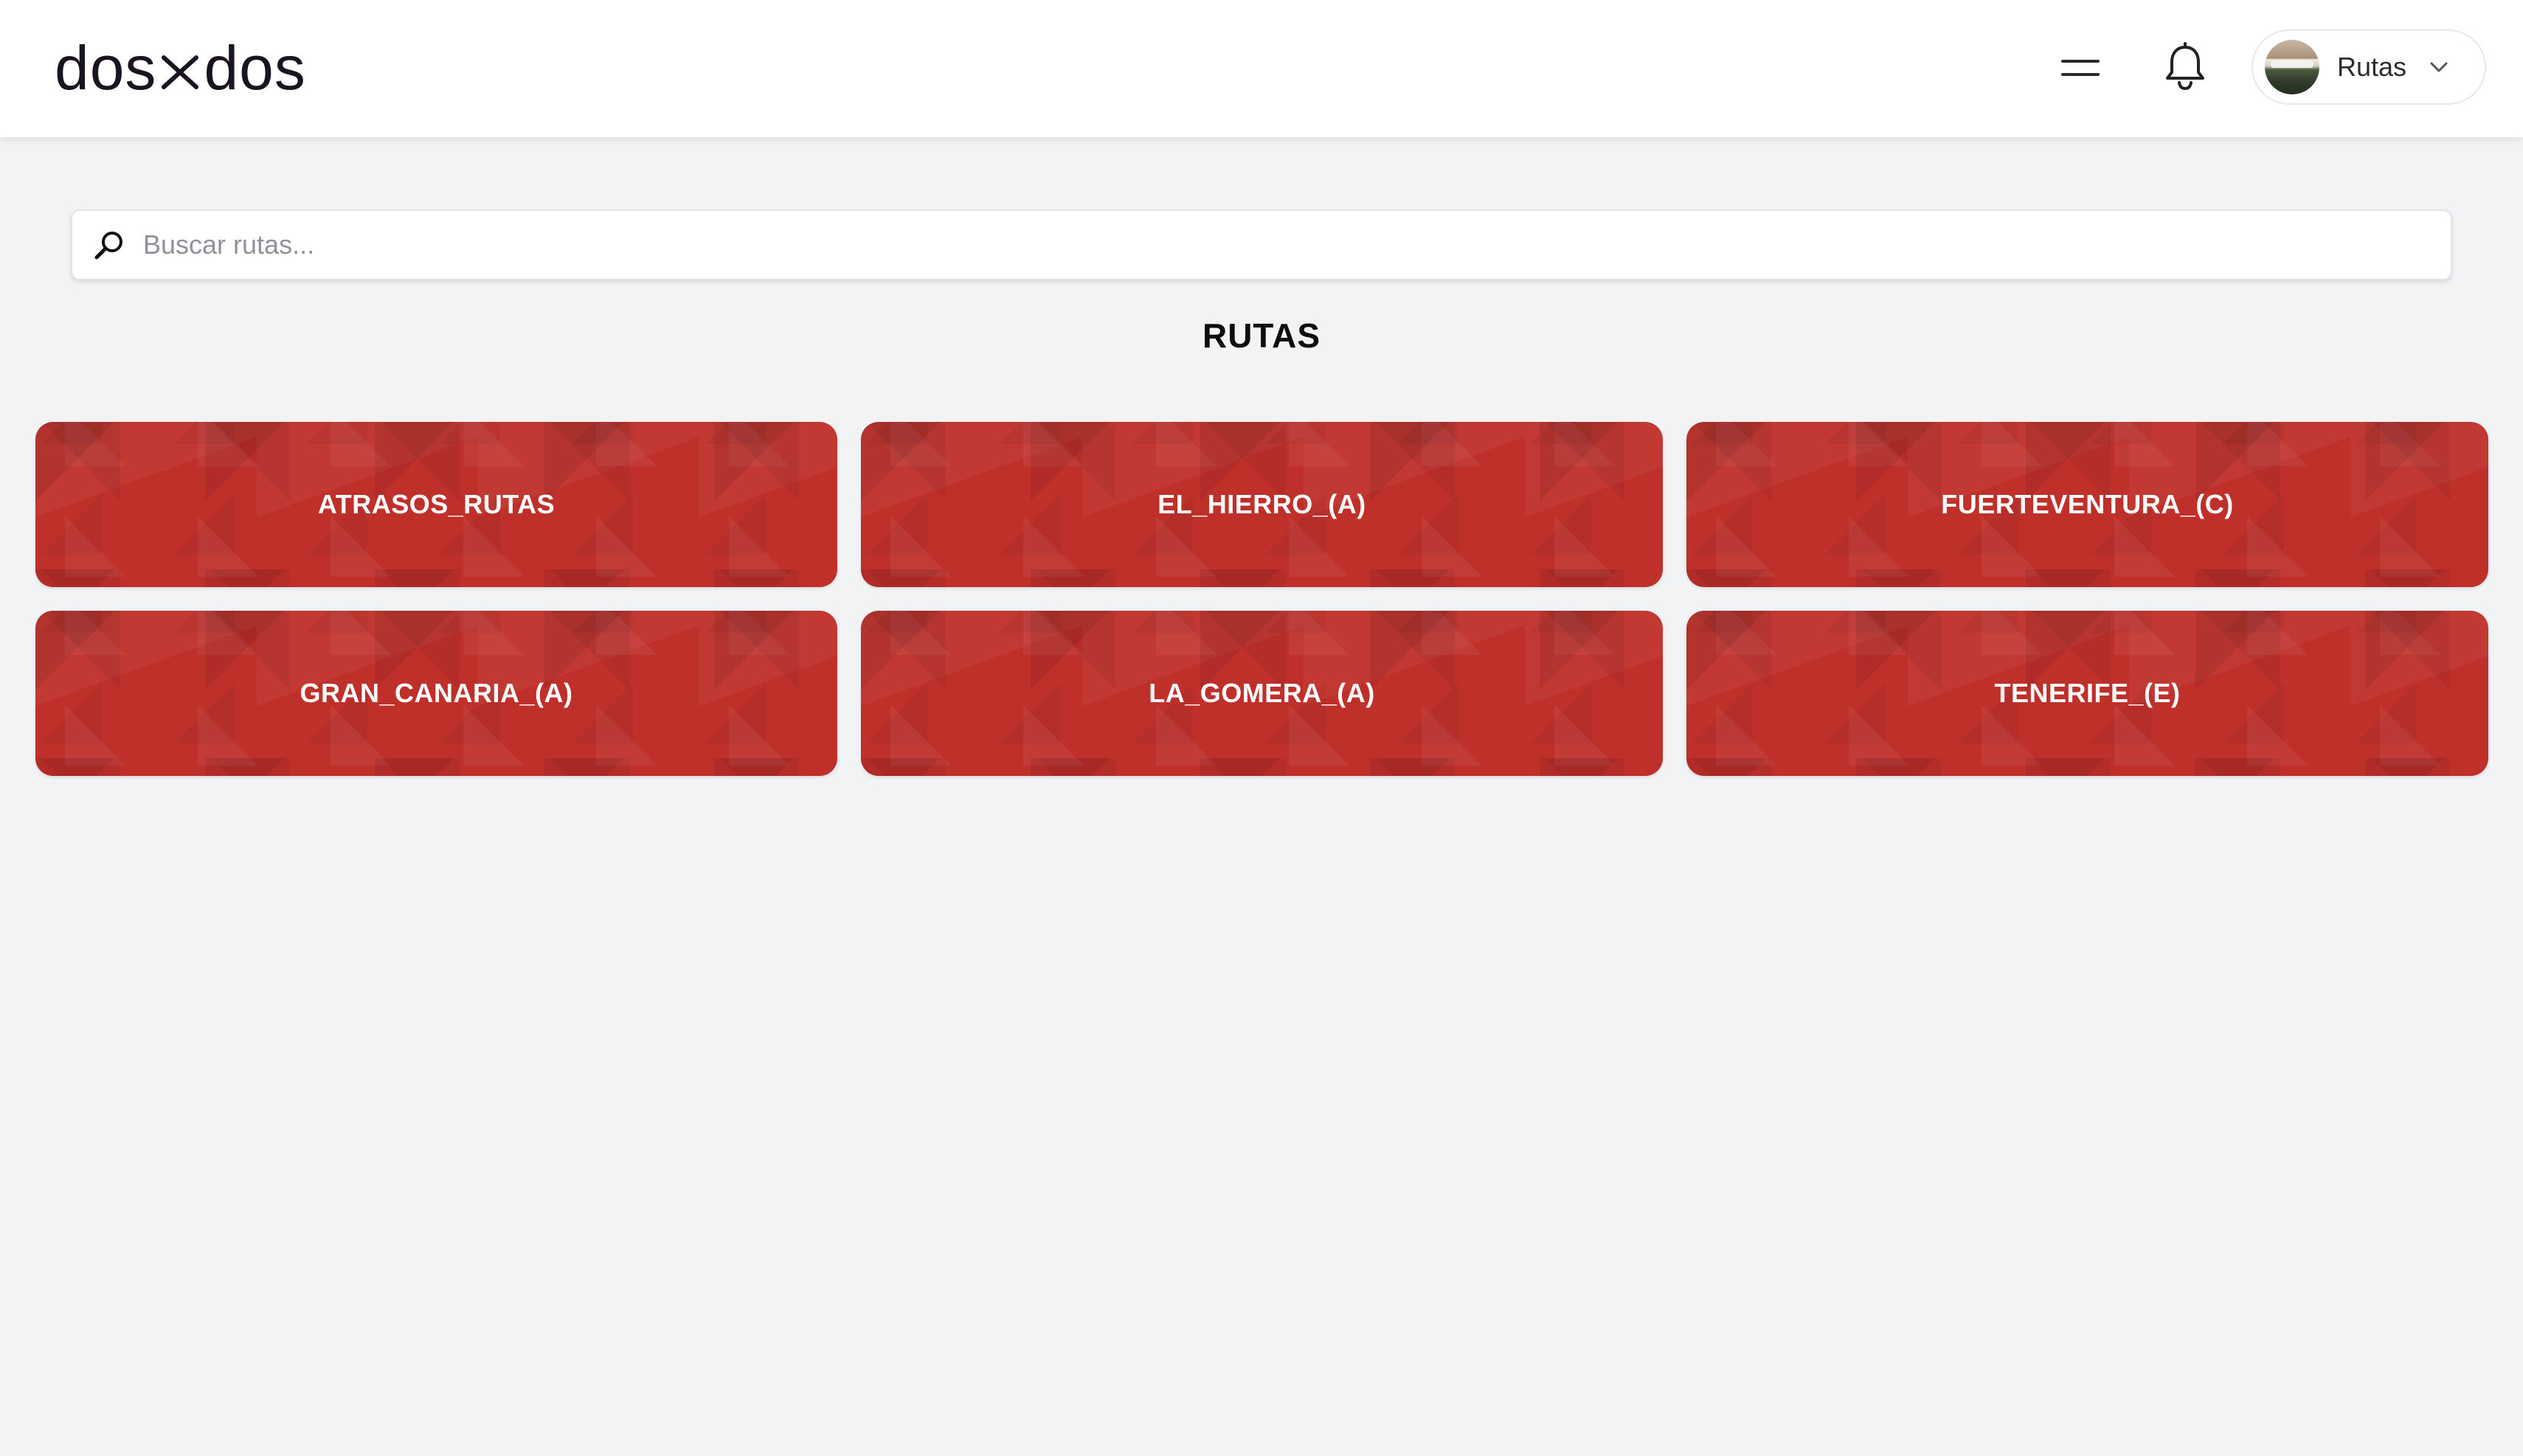 This screenshot has width=2523, height=1456. I want to click on route-card-label: LA_GOMERA_(A), so click(1262, 693).